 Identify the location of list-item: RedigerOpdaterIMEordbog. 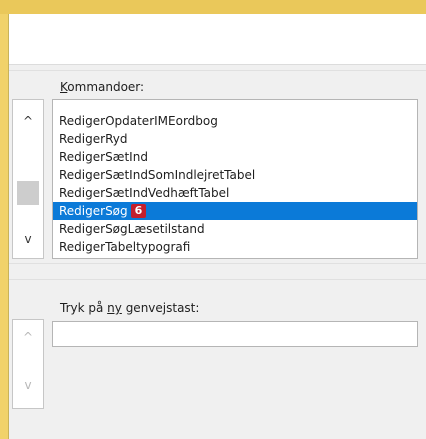
(235, 121).